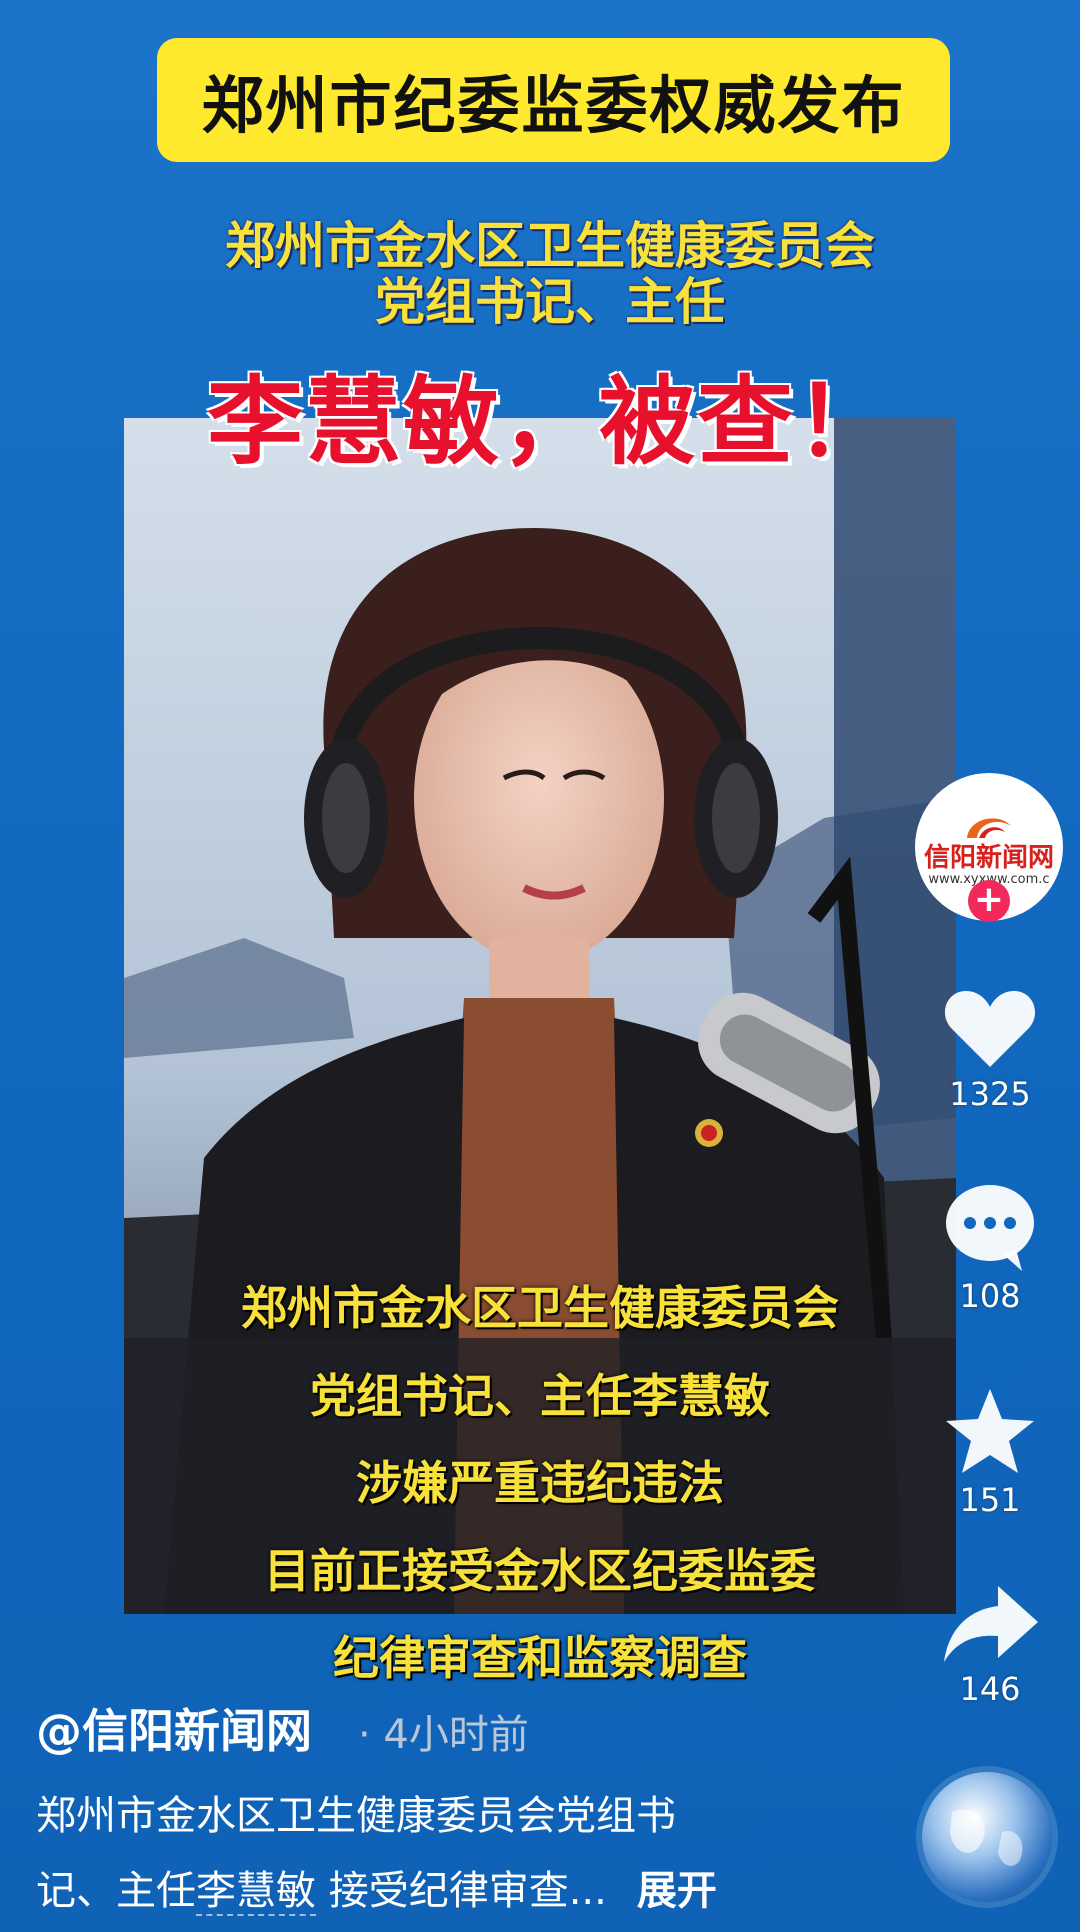 The height and width of the screenshot is (1932, 1080). I want to click on comment-icon, so click(990, 1228).